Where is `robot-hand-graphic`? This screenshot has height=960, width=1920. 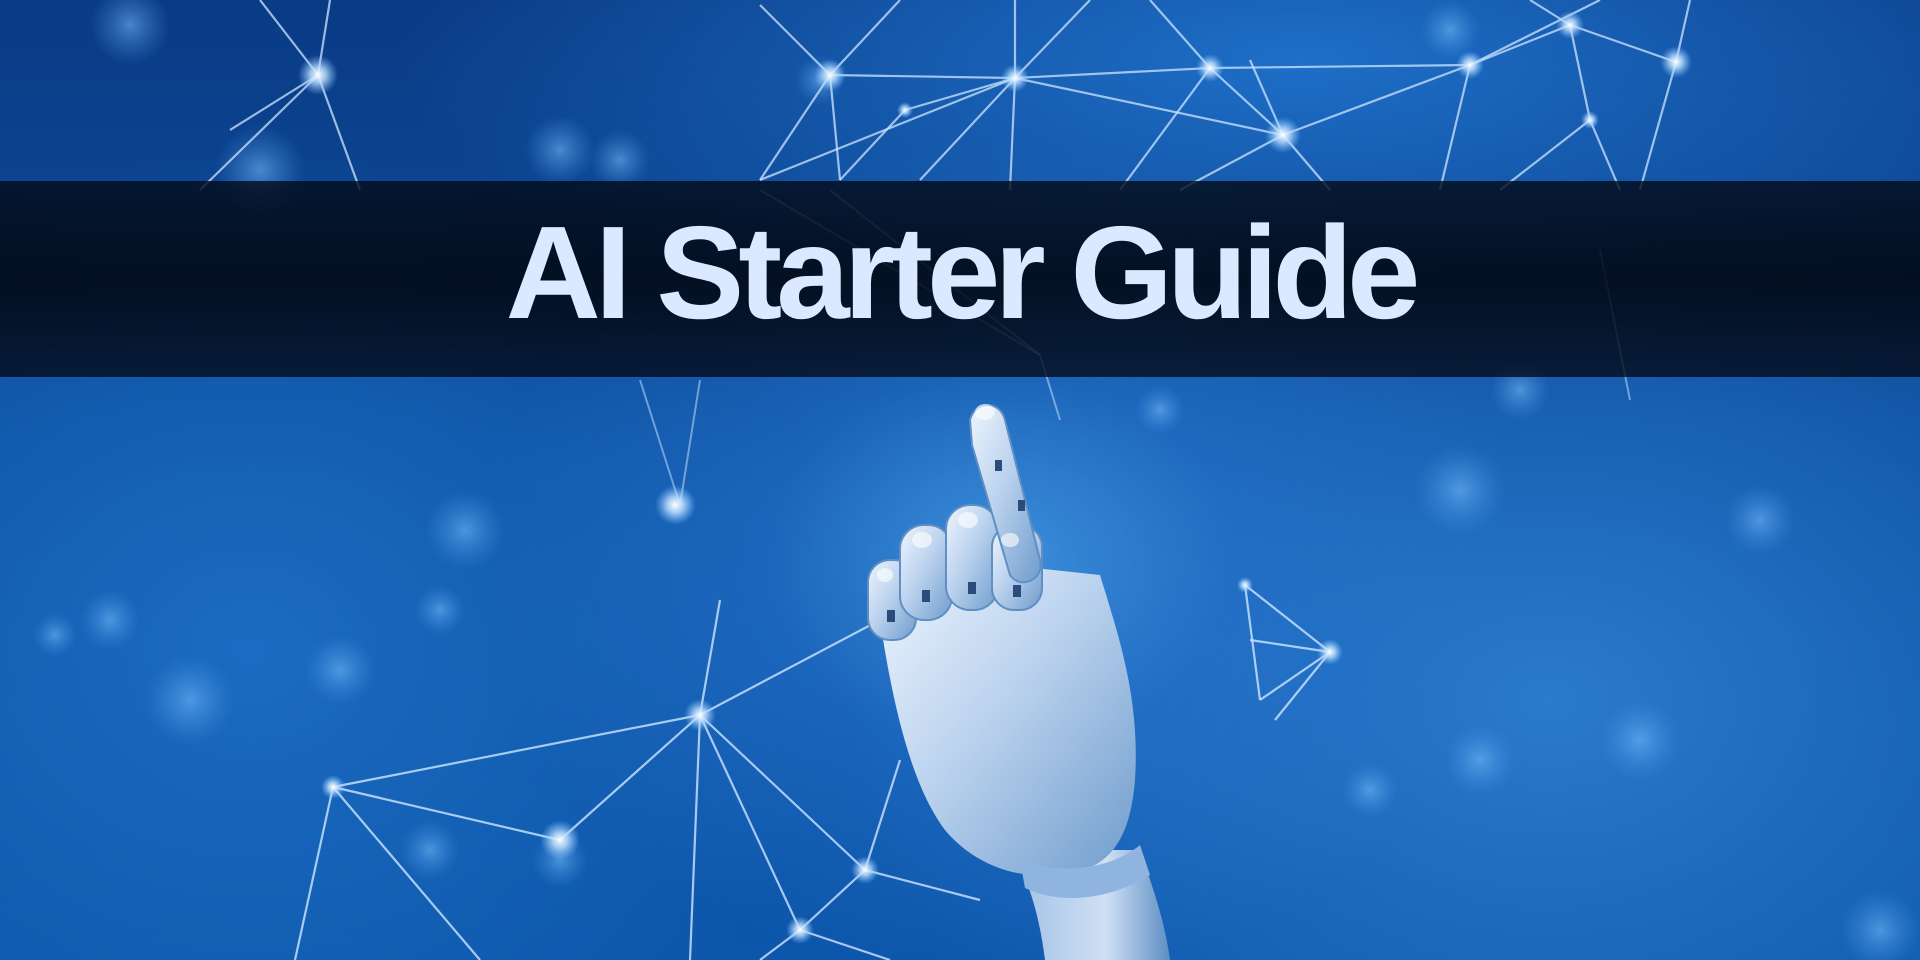
robot-hand-graphic is located at coordinates (1018, 682).